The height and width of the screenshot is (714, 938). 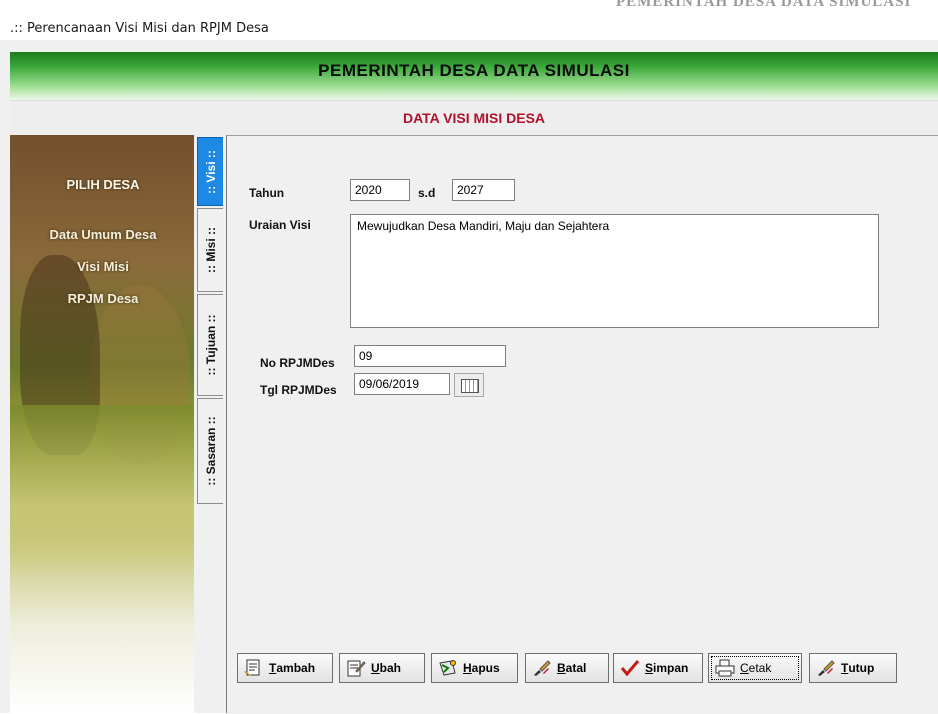 What do you see at coordinates (658, 668) in the screenshot?
I see `simpan-button: Simpan` at bounding box center [658, 668].